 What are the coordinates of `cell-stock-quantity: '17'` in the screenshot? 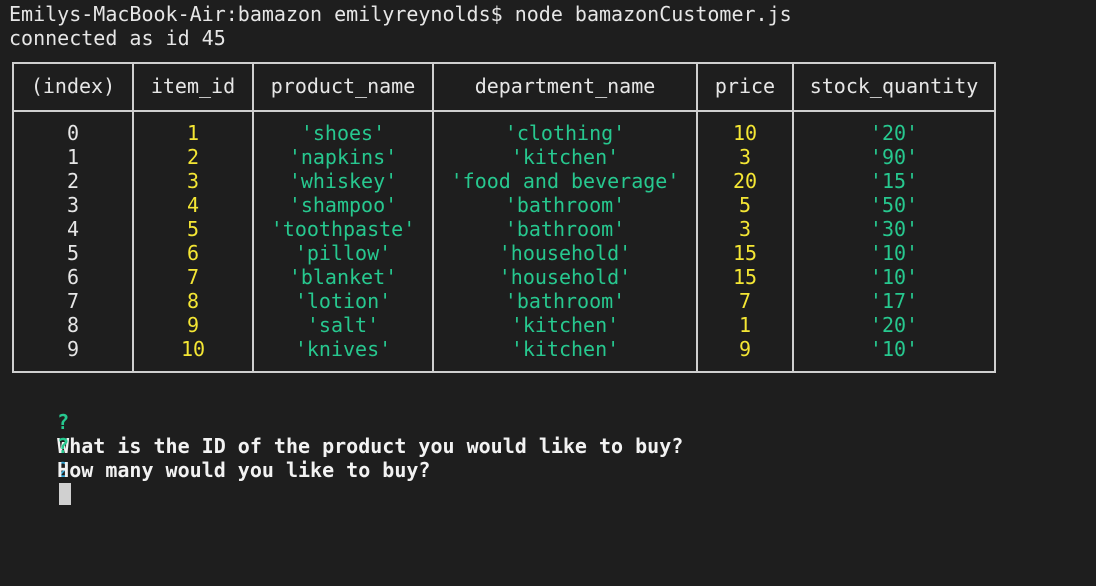 It's located at (894, 301).